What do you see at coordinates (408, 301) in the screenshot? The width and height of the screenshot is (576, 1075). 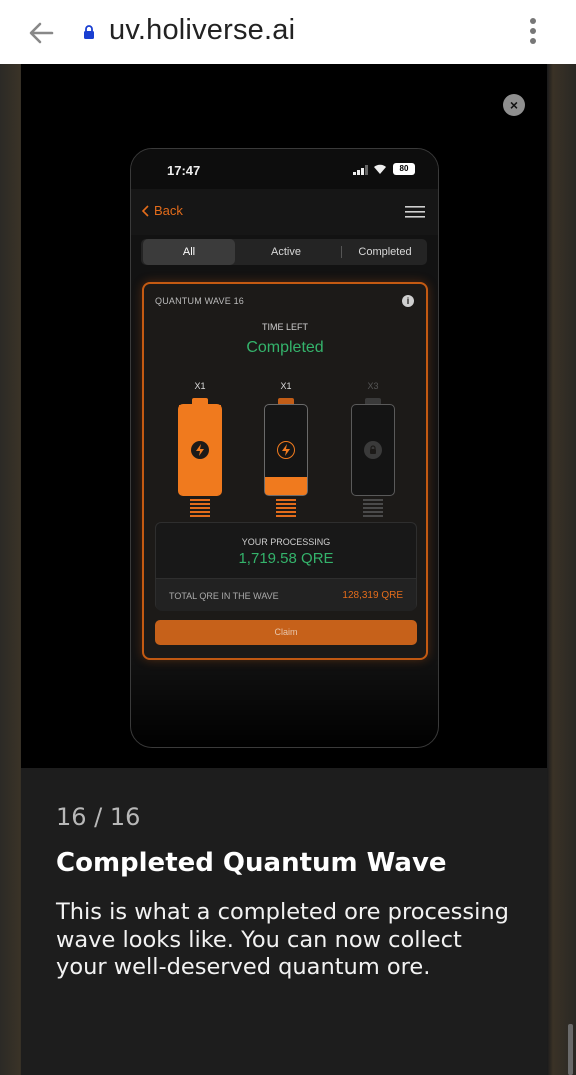 I see `info-icon: i` at bounding box center [408, 301].